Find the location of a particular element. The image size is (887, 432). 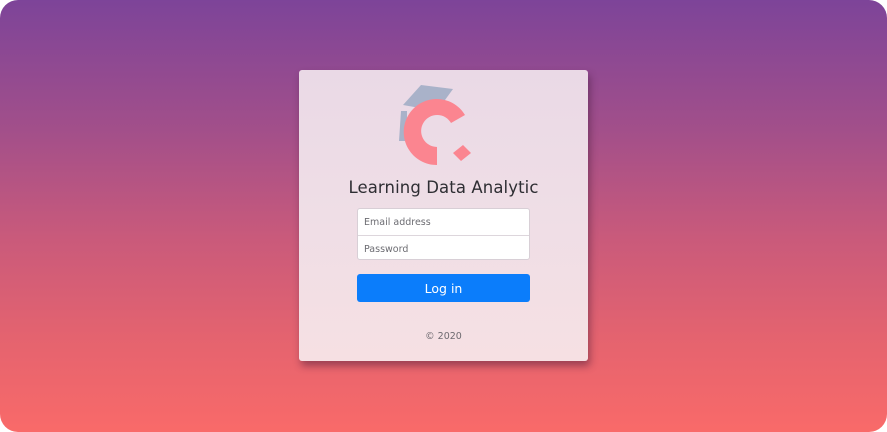

login-fields is located at coordinates (443, 235).